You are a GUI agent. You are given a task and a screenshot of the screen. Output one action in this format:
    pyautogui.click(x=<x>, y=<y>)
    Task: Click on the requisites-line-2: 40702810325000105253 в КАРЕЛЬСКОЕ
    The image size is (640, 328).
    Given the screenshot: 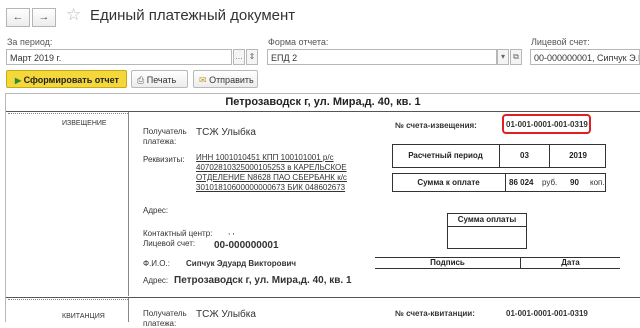 What is the action you would take?
    pyautogui.click(x=271, y=168)
    